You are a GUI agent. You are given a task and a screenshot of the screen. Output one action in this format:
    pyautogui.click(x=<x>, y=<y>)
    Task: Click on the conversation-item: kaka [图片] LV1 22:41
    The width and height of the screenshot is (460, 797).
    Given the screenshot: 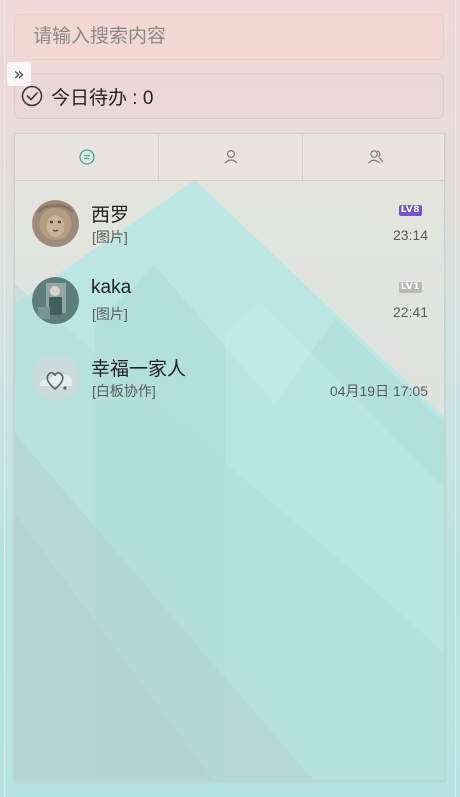 What is the action you would take?
    pyautogui.click(x=229, y=295)
    